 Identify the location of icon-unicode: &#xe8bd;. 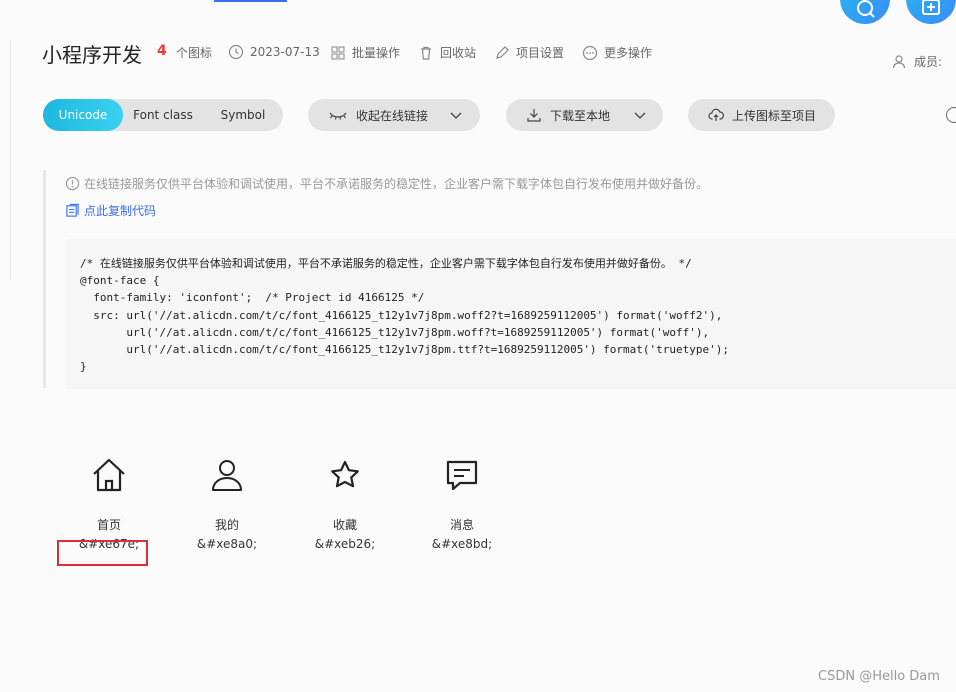
(462, 544).